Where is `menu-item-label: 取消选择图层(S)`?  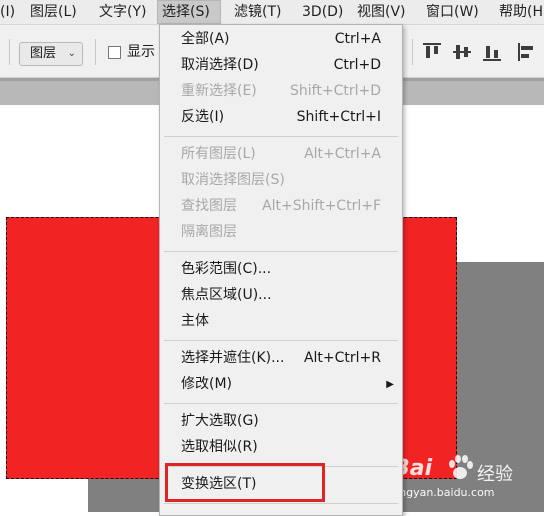
menu-item-label: 取消选择图层(S) is located at coordinates (233, 180).